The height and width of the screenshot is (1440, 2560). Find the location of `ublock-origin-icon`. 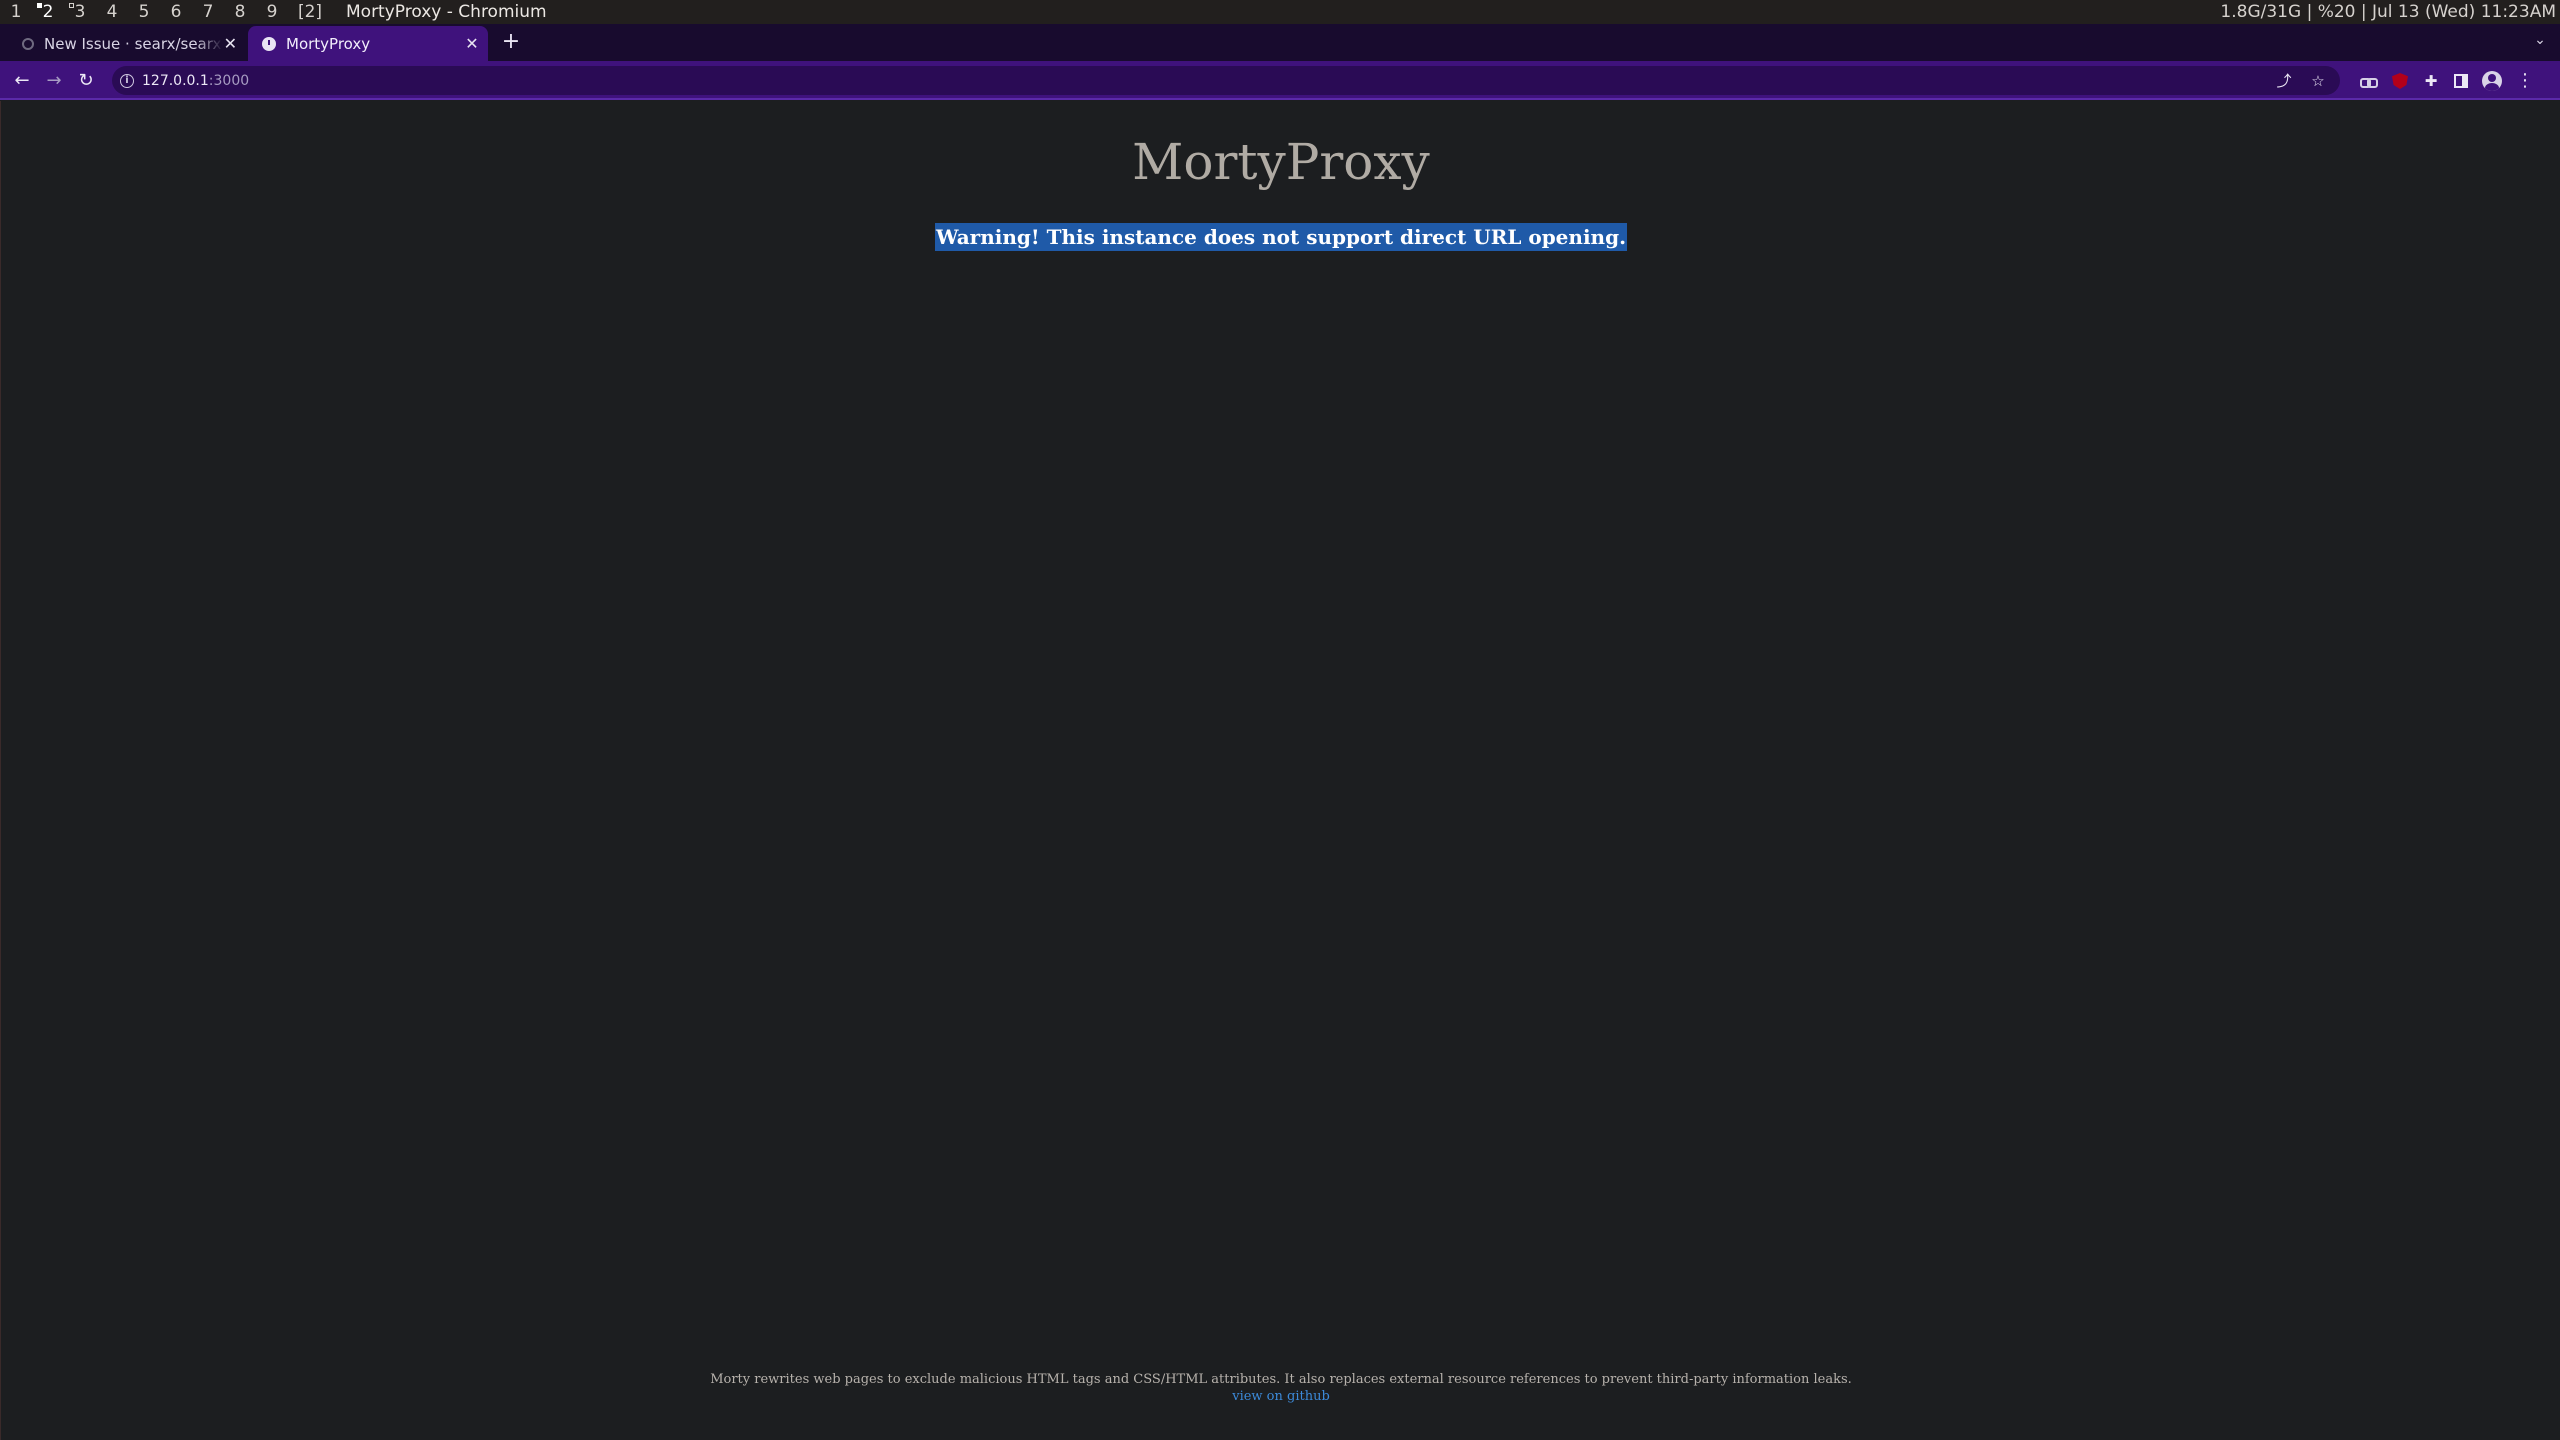

ublock-origin-icon is located at coordinates (2400, 81).